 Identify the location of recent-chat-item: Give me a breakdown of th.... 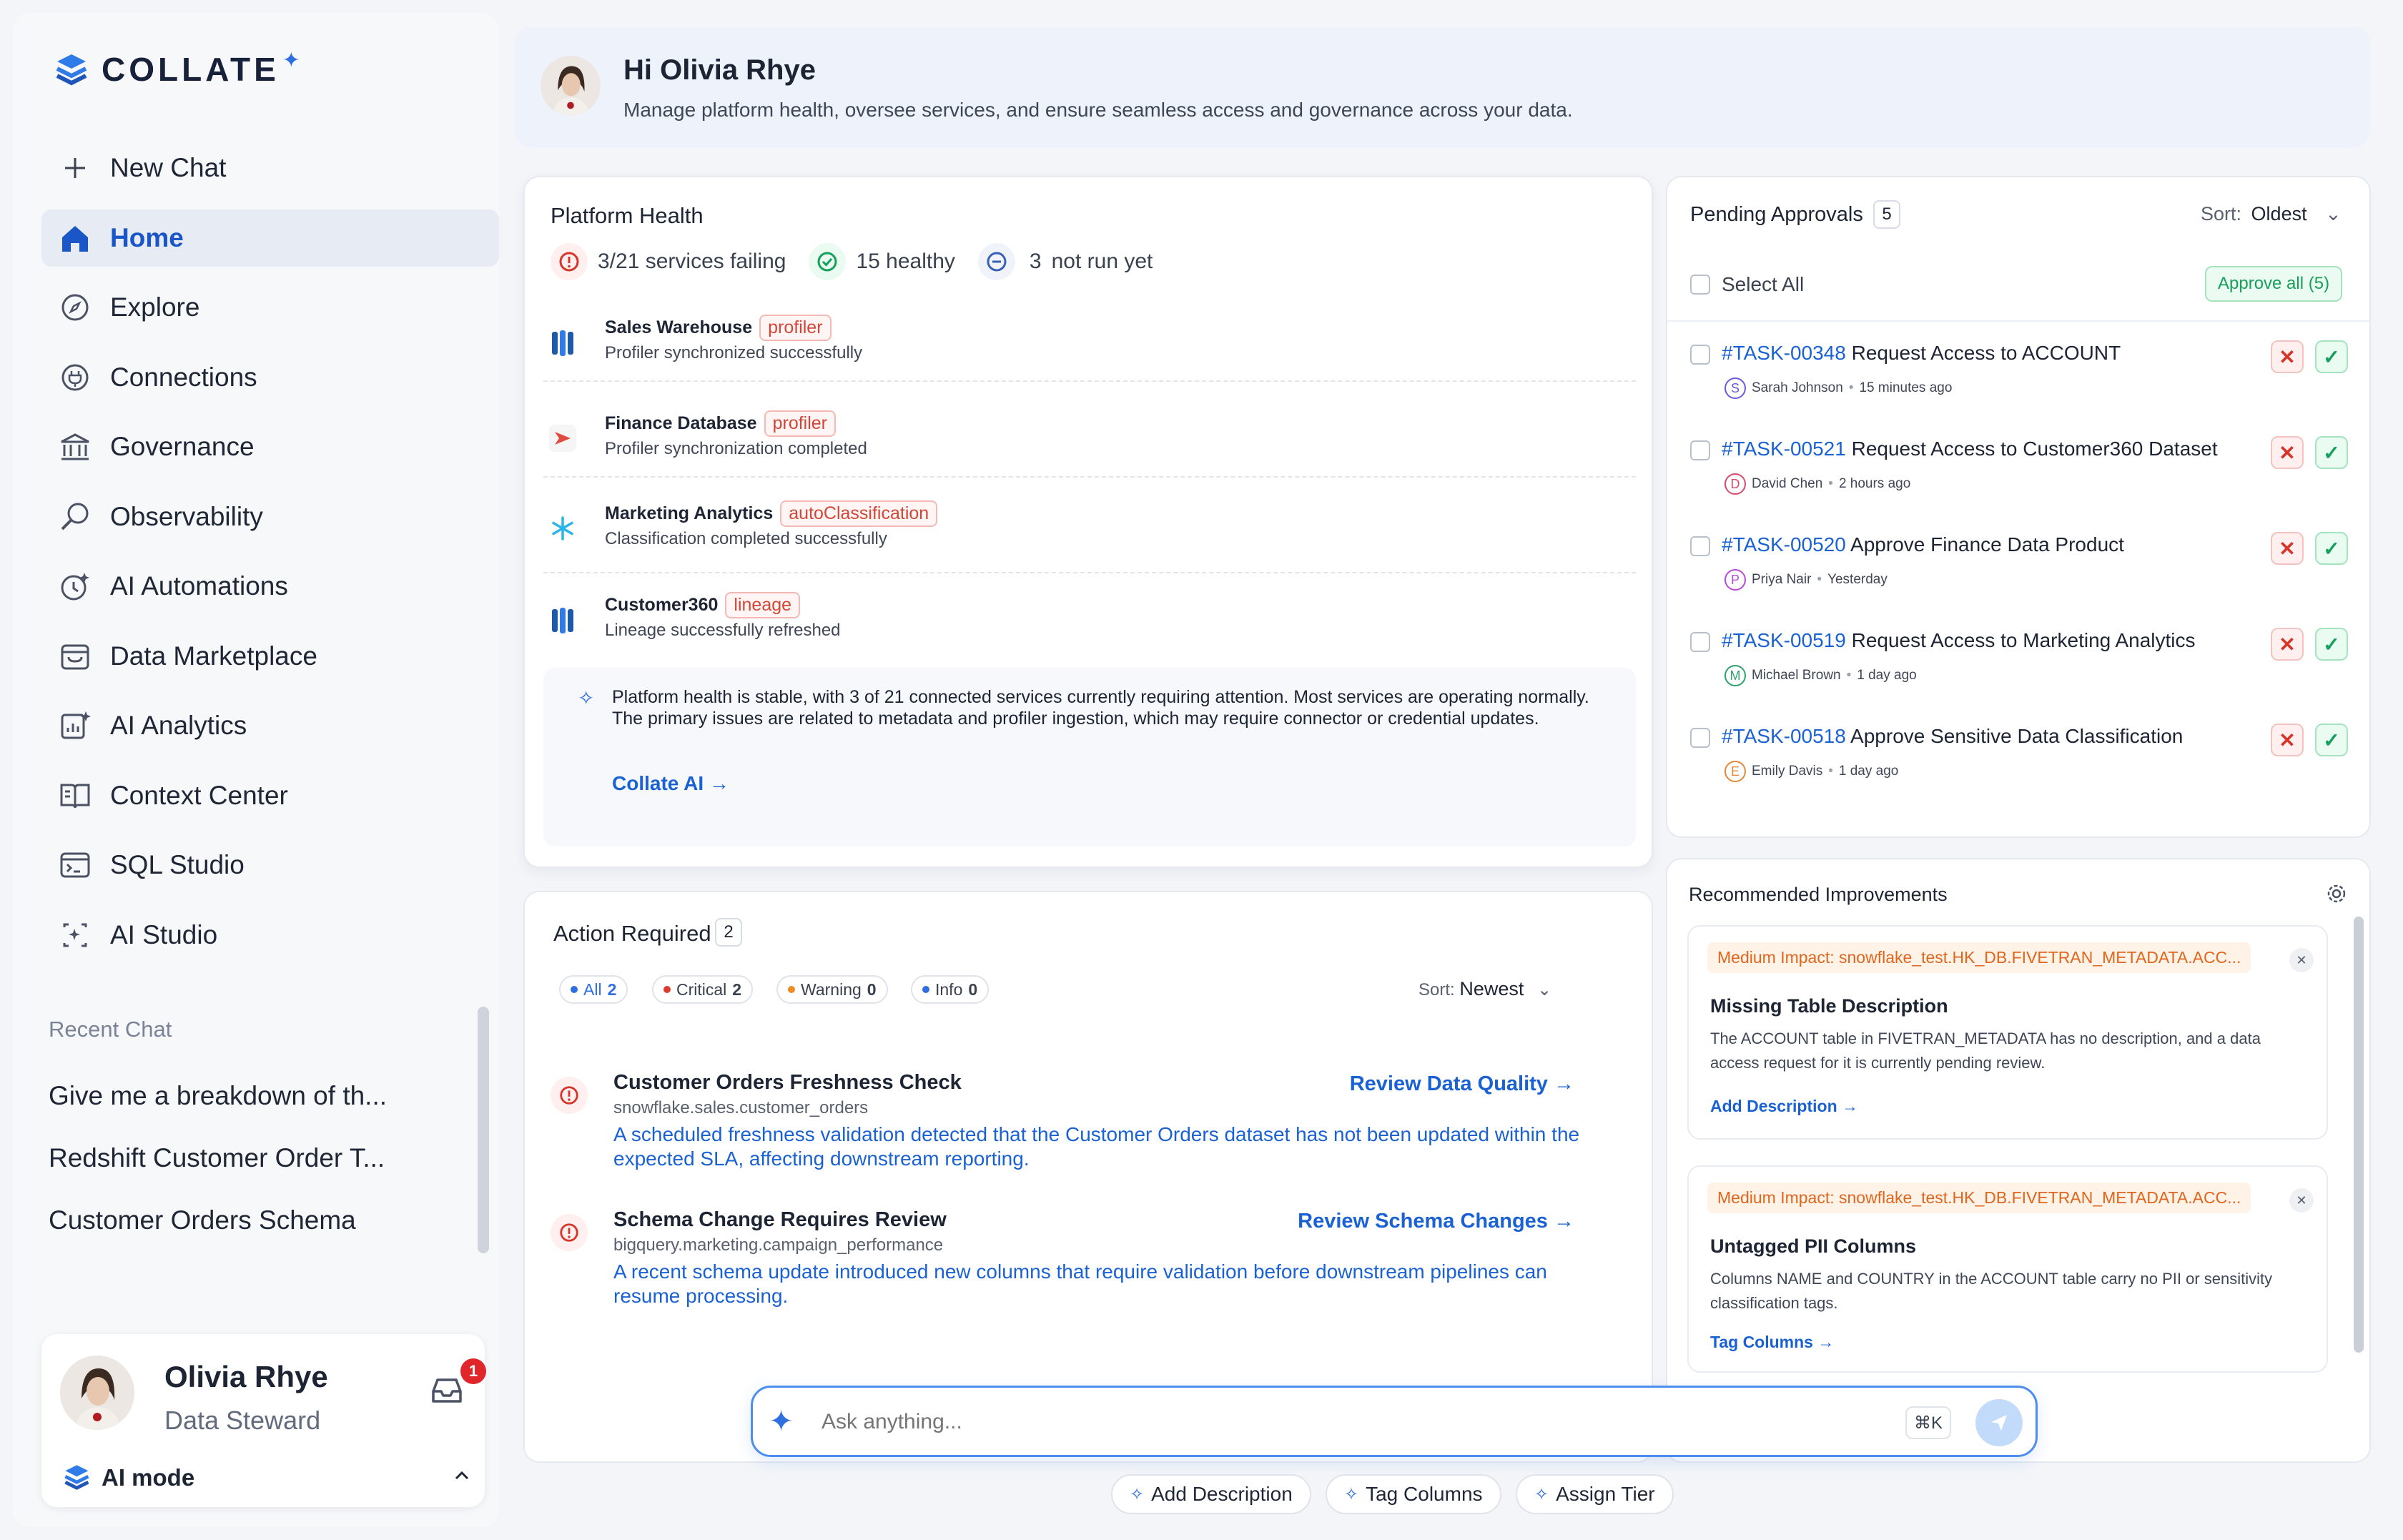
(218, 1096).